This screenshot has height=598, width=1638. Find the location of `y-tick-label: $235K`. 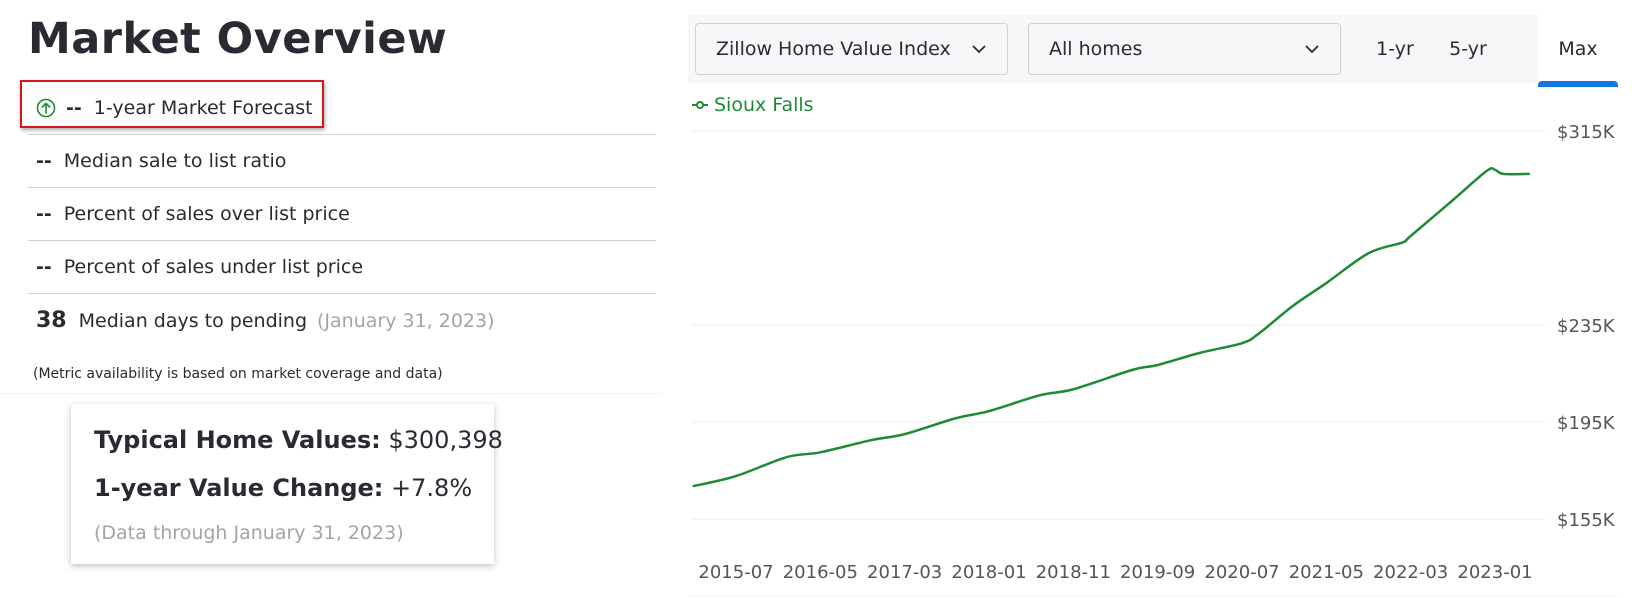

y-tick-label: $235K is located at coordinates (1586, 326).